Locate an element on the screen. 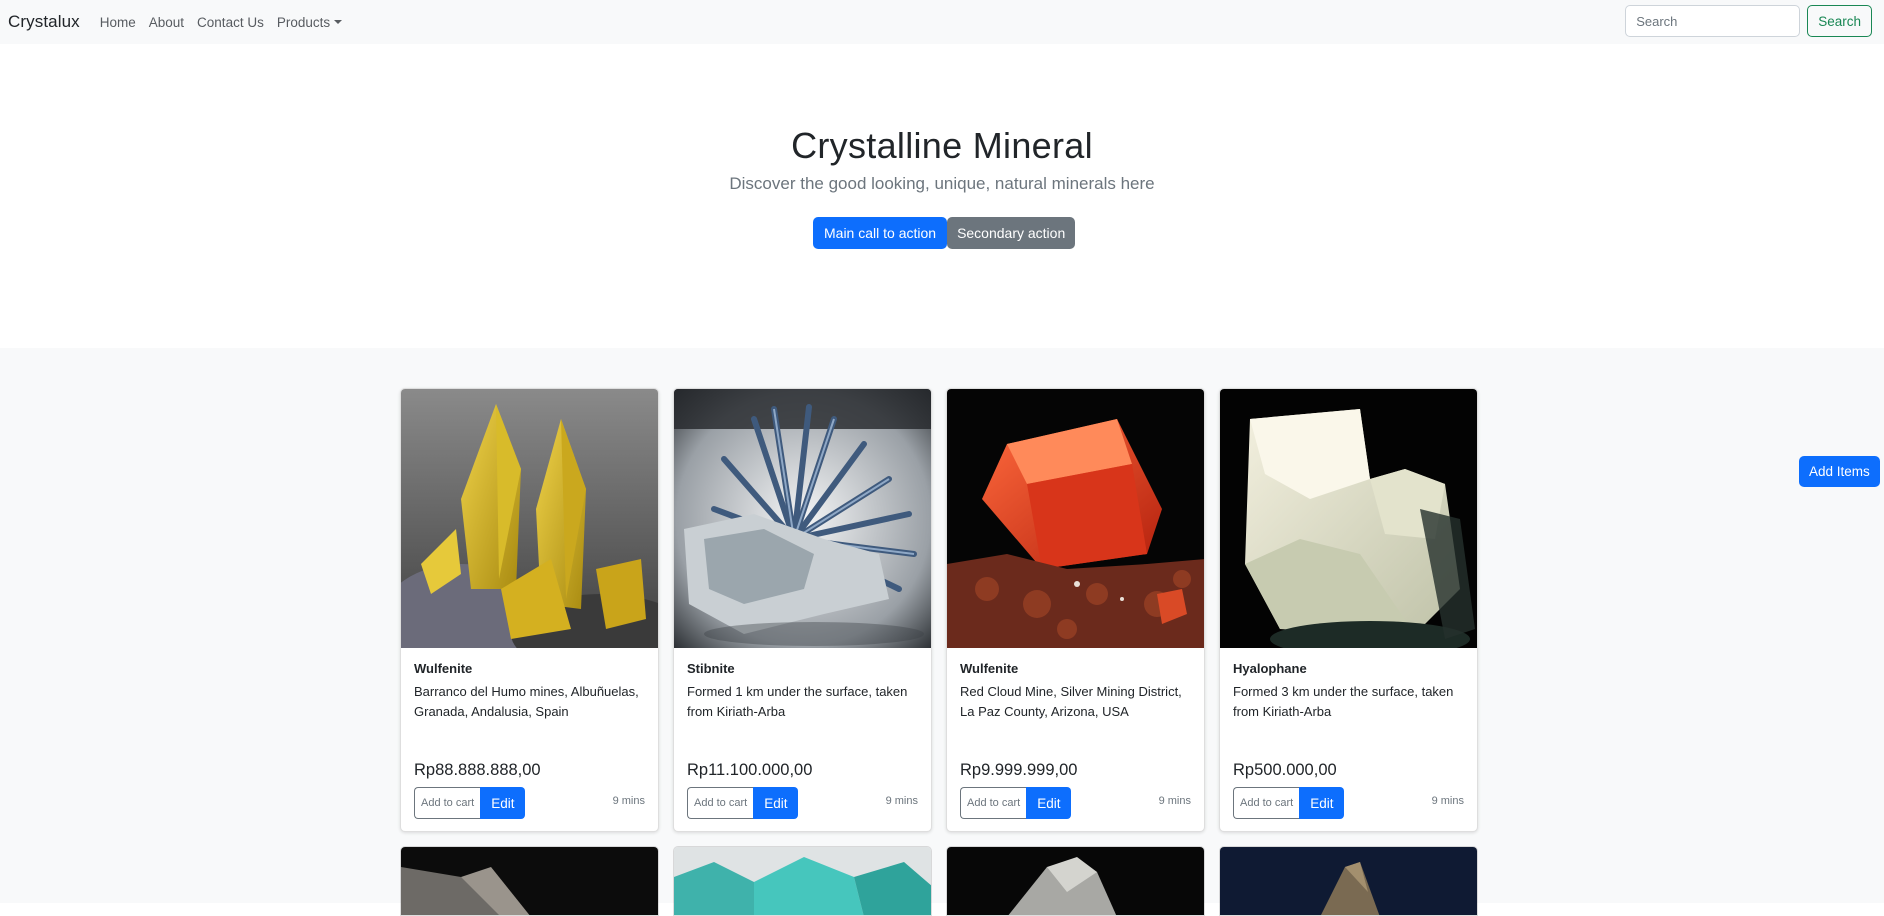  card-price: Rp9.999.999,00 is located at coordinates (1019, 770).